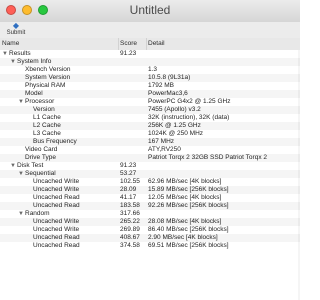  I want to click on detail-cell: 1.3, so click(153, 69).